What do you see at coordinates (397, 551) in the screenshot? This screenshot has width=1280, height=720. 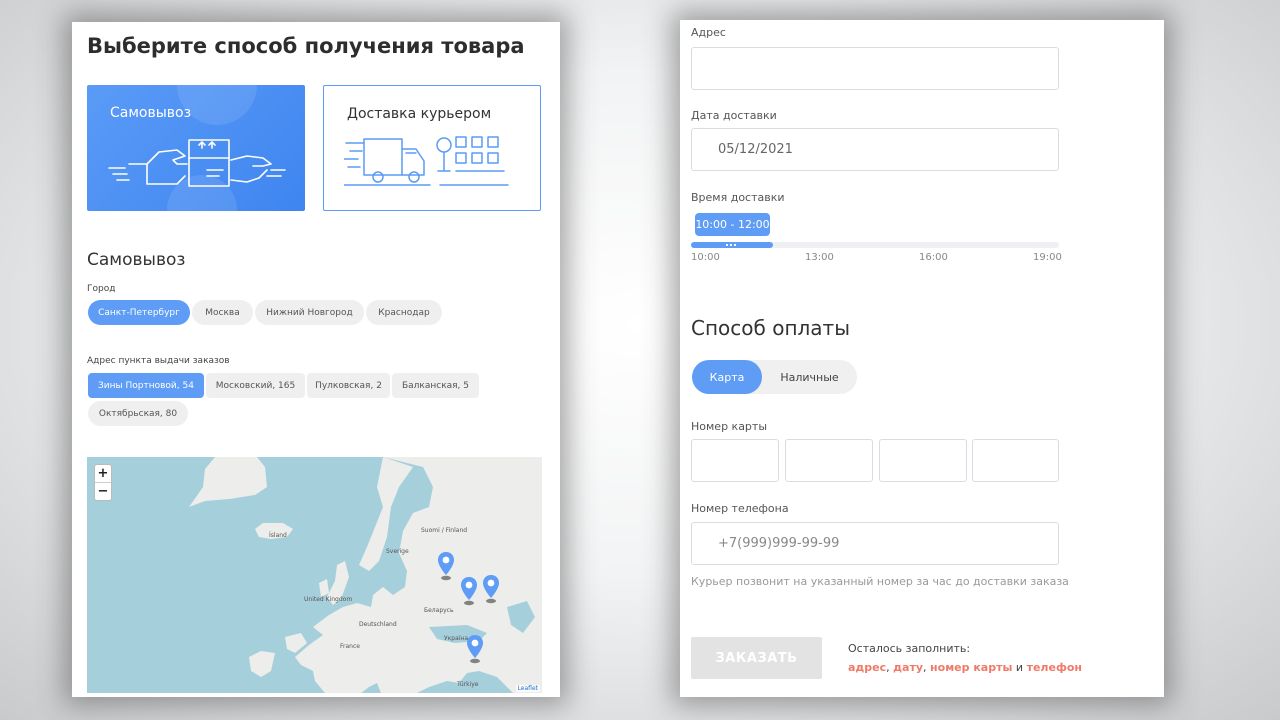 I see `map-label: Sverige` at bounding box center [397, 551].